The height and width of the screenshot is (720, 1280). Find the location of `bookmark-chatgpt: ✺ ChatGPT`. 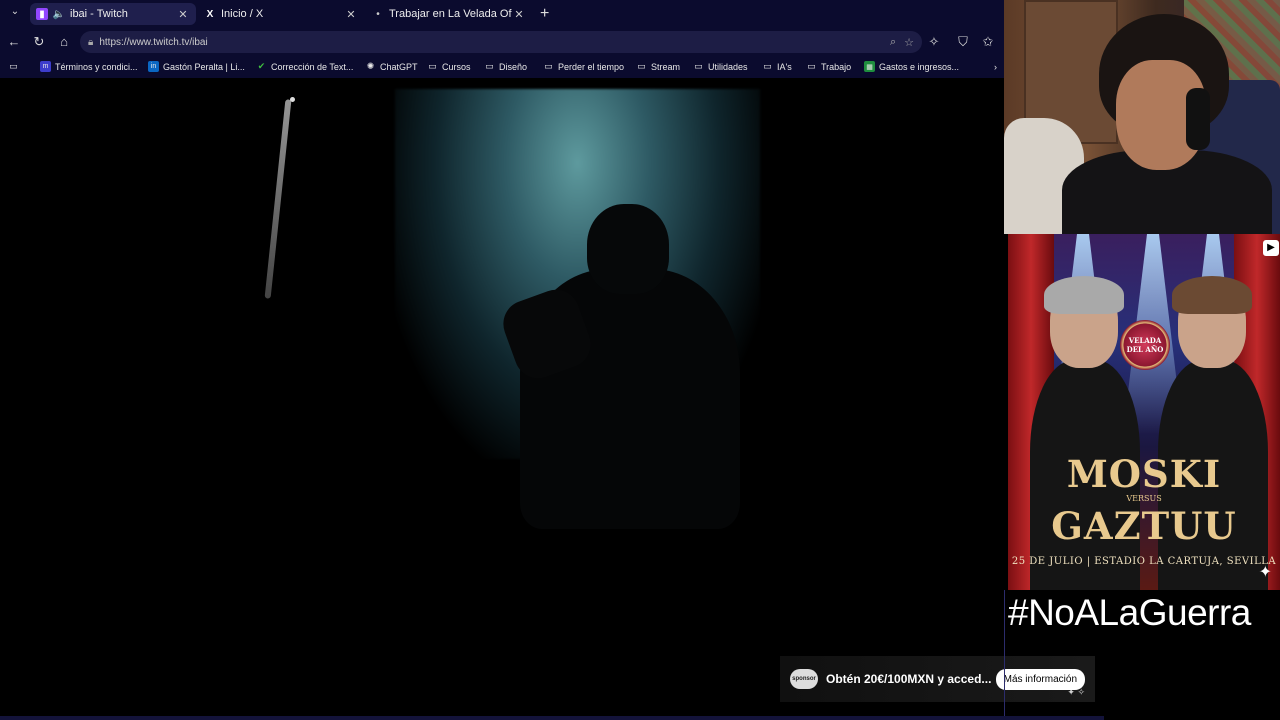

bookmark-chatgpt: ✺ ChatGPT is located at coordinates (391, 66).